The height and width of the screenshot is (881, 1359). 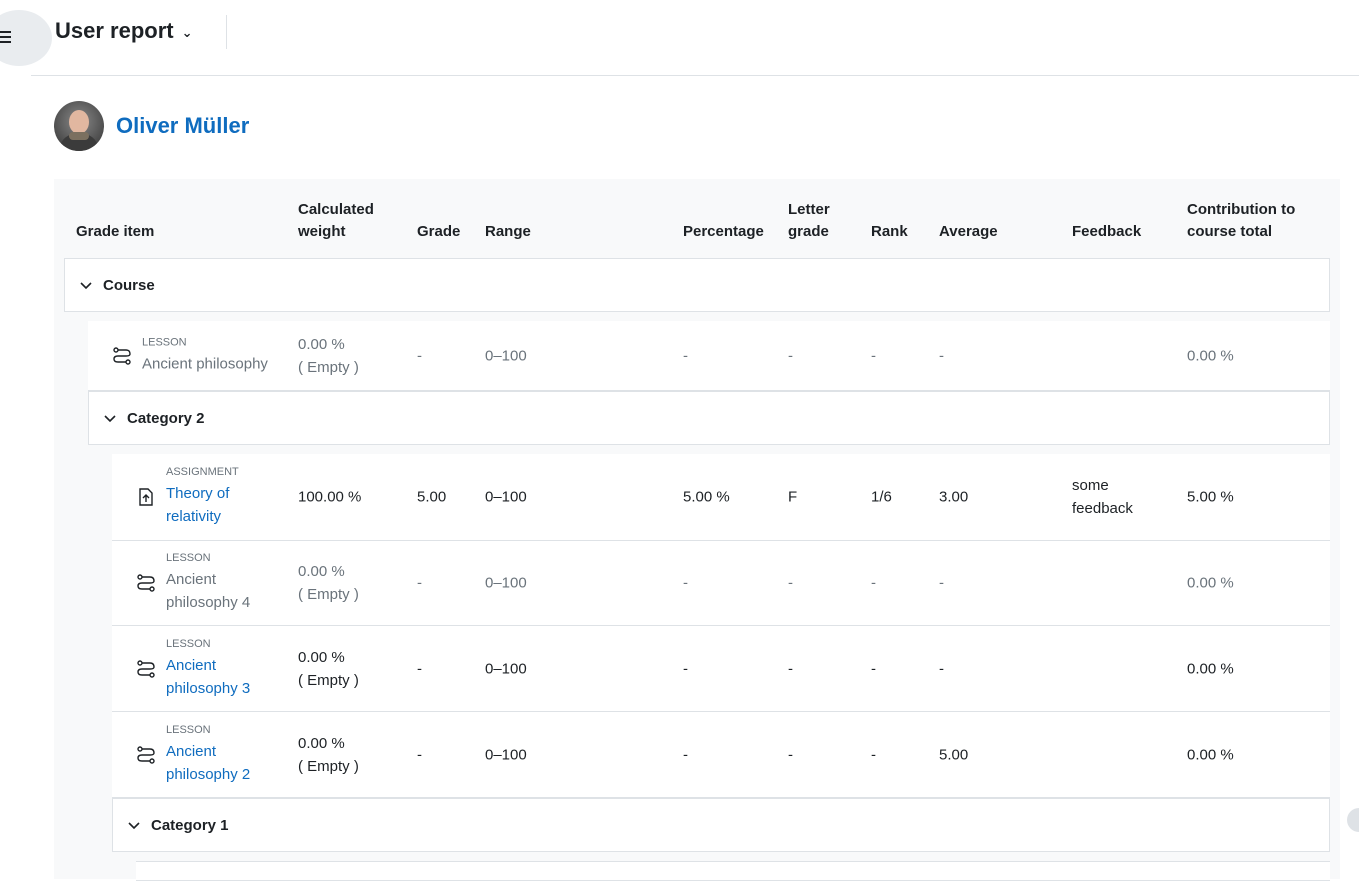 What do you see at coordinates (115, 231) in the screenshot?
I see `col-grade-item: Grade item` at bounding box center [115, 231].